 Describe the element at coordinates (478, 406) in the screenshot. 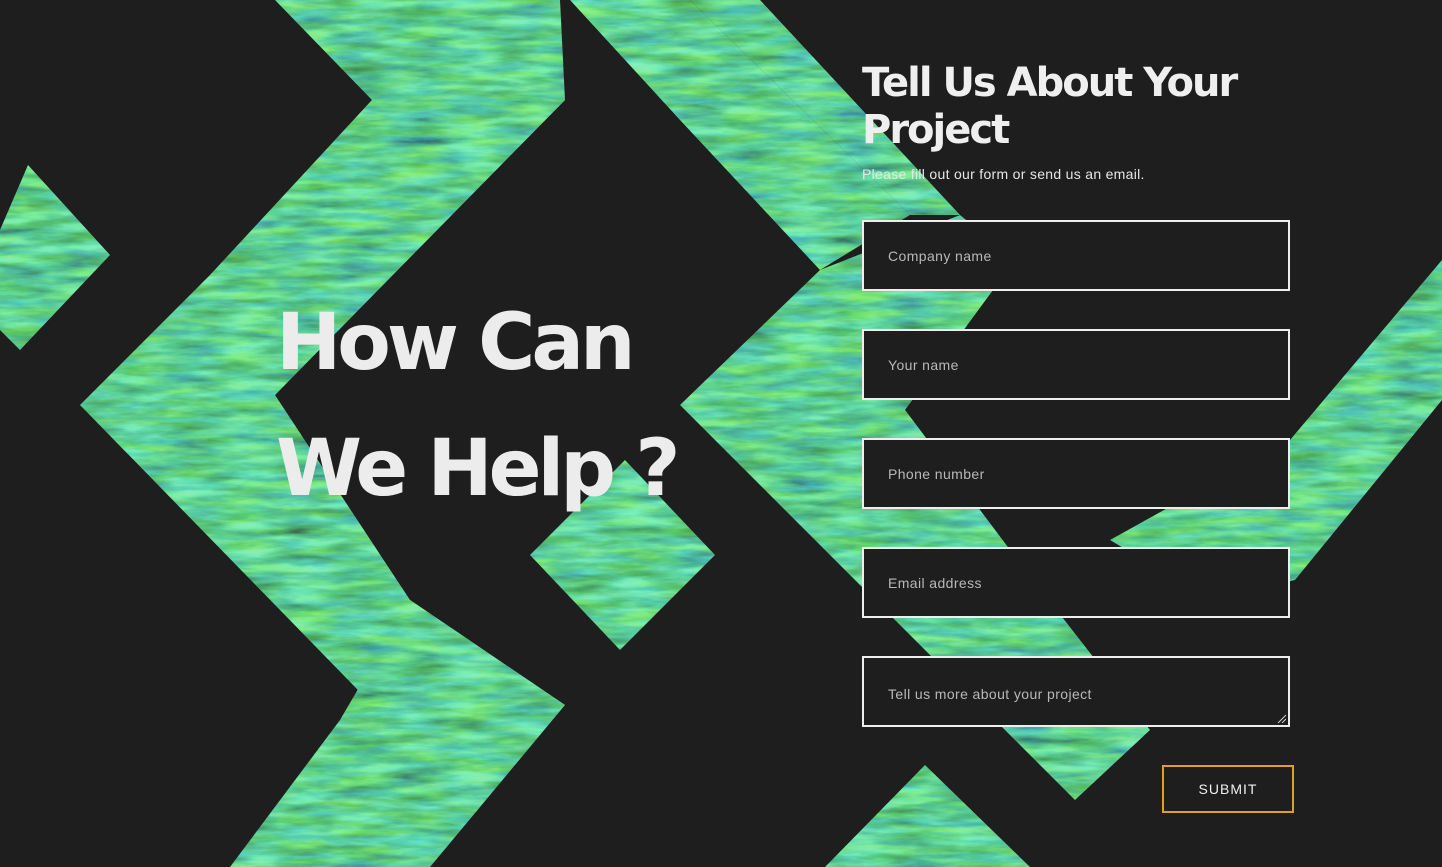

I see `hero-heading: How Can We Help ?` at that location.